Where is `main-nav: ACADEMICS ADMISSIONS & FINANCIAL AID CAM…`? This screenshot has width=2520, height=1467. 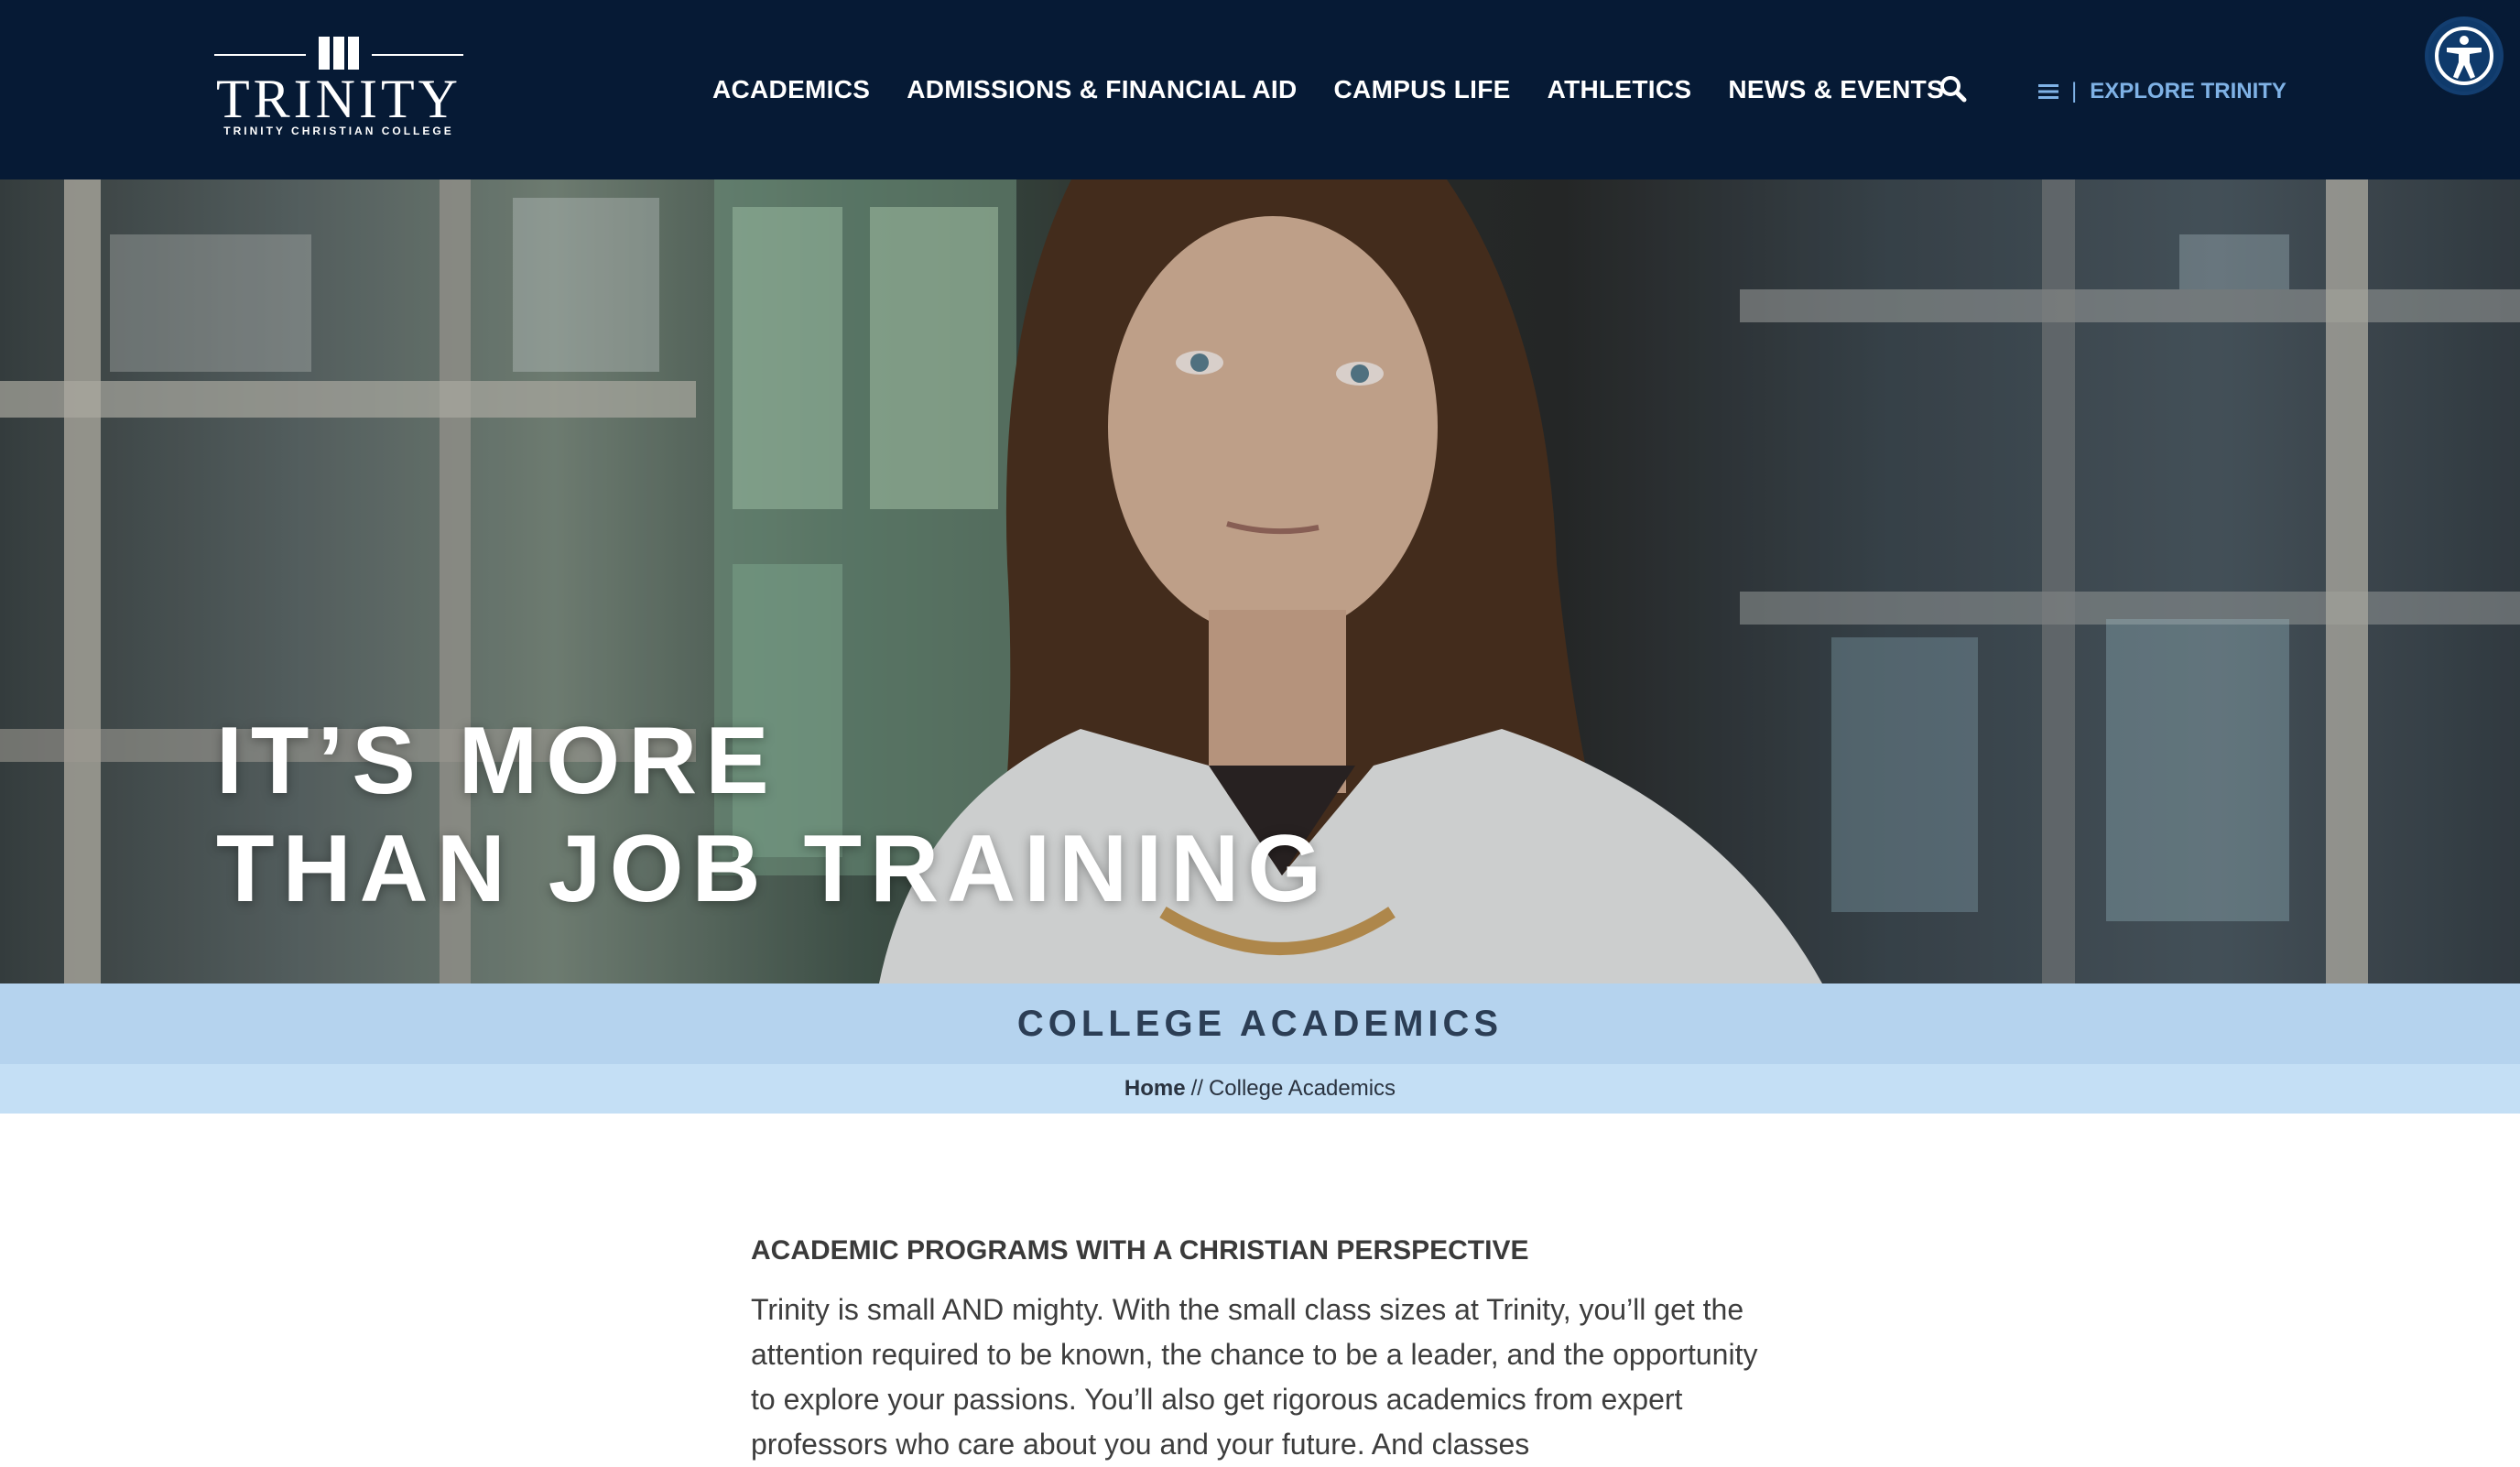 main-nav: ACADEMICS ADMISSIONS & FINANCIAL AID CAM… is located at coordinates (1346, 89).